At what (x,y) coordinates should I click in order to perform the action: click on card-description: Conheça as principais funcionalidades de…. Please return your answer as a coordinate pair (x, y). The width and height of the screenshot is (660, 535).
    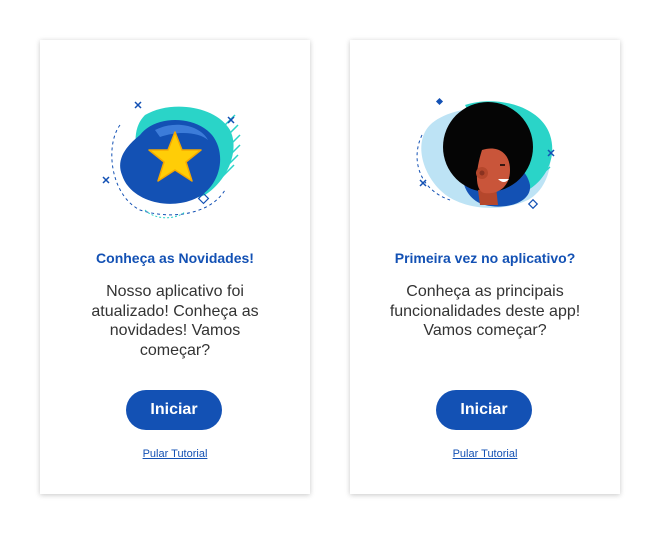
    Looking at the image, I should click on (485, 311).